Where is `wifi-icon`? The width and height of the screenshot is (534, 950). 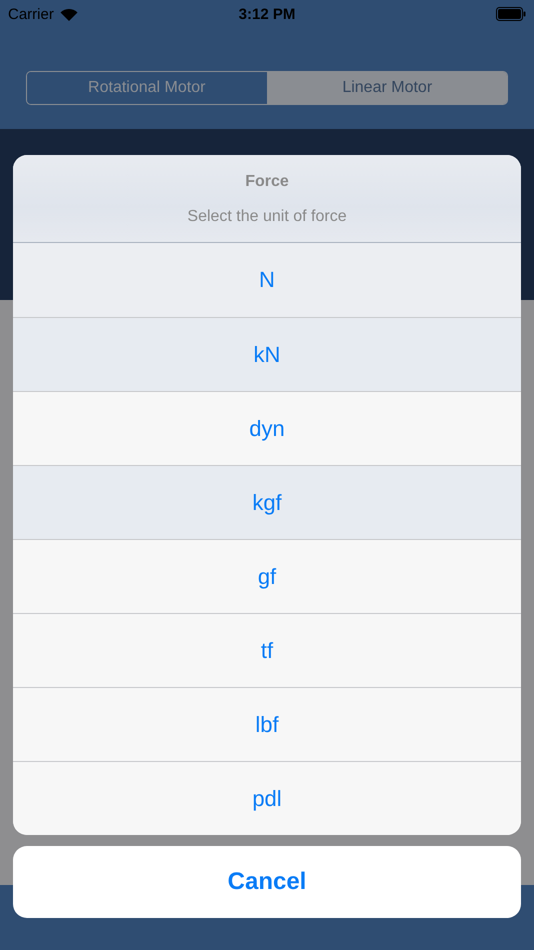 wifi-icon is located at coordinates (69, 14).